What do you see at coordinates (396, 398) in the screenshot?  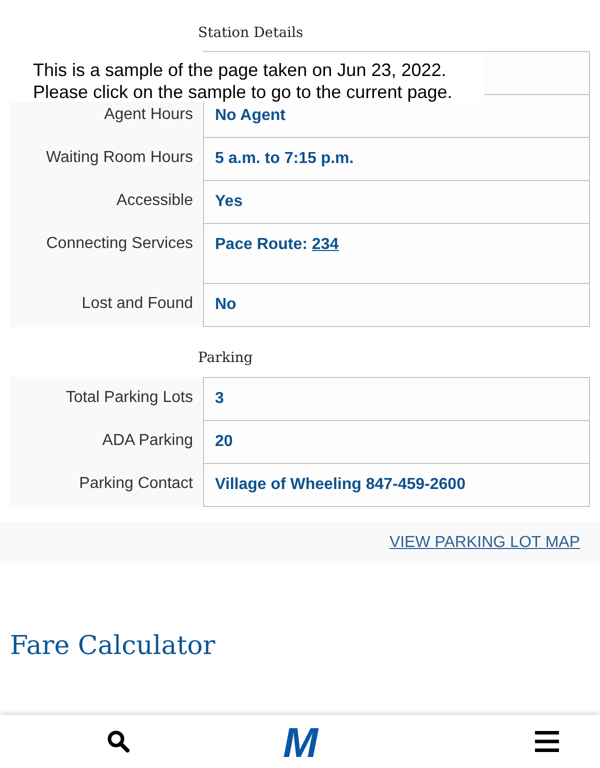 I see `table-cell: 3` at bounding box center [396, 398].